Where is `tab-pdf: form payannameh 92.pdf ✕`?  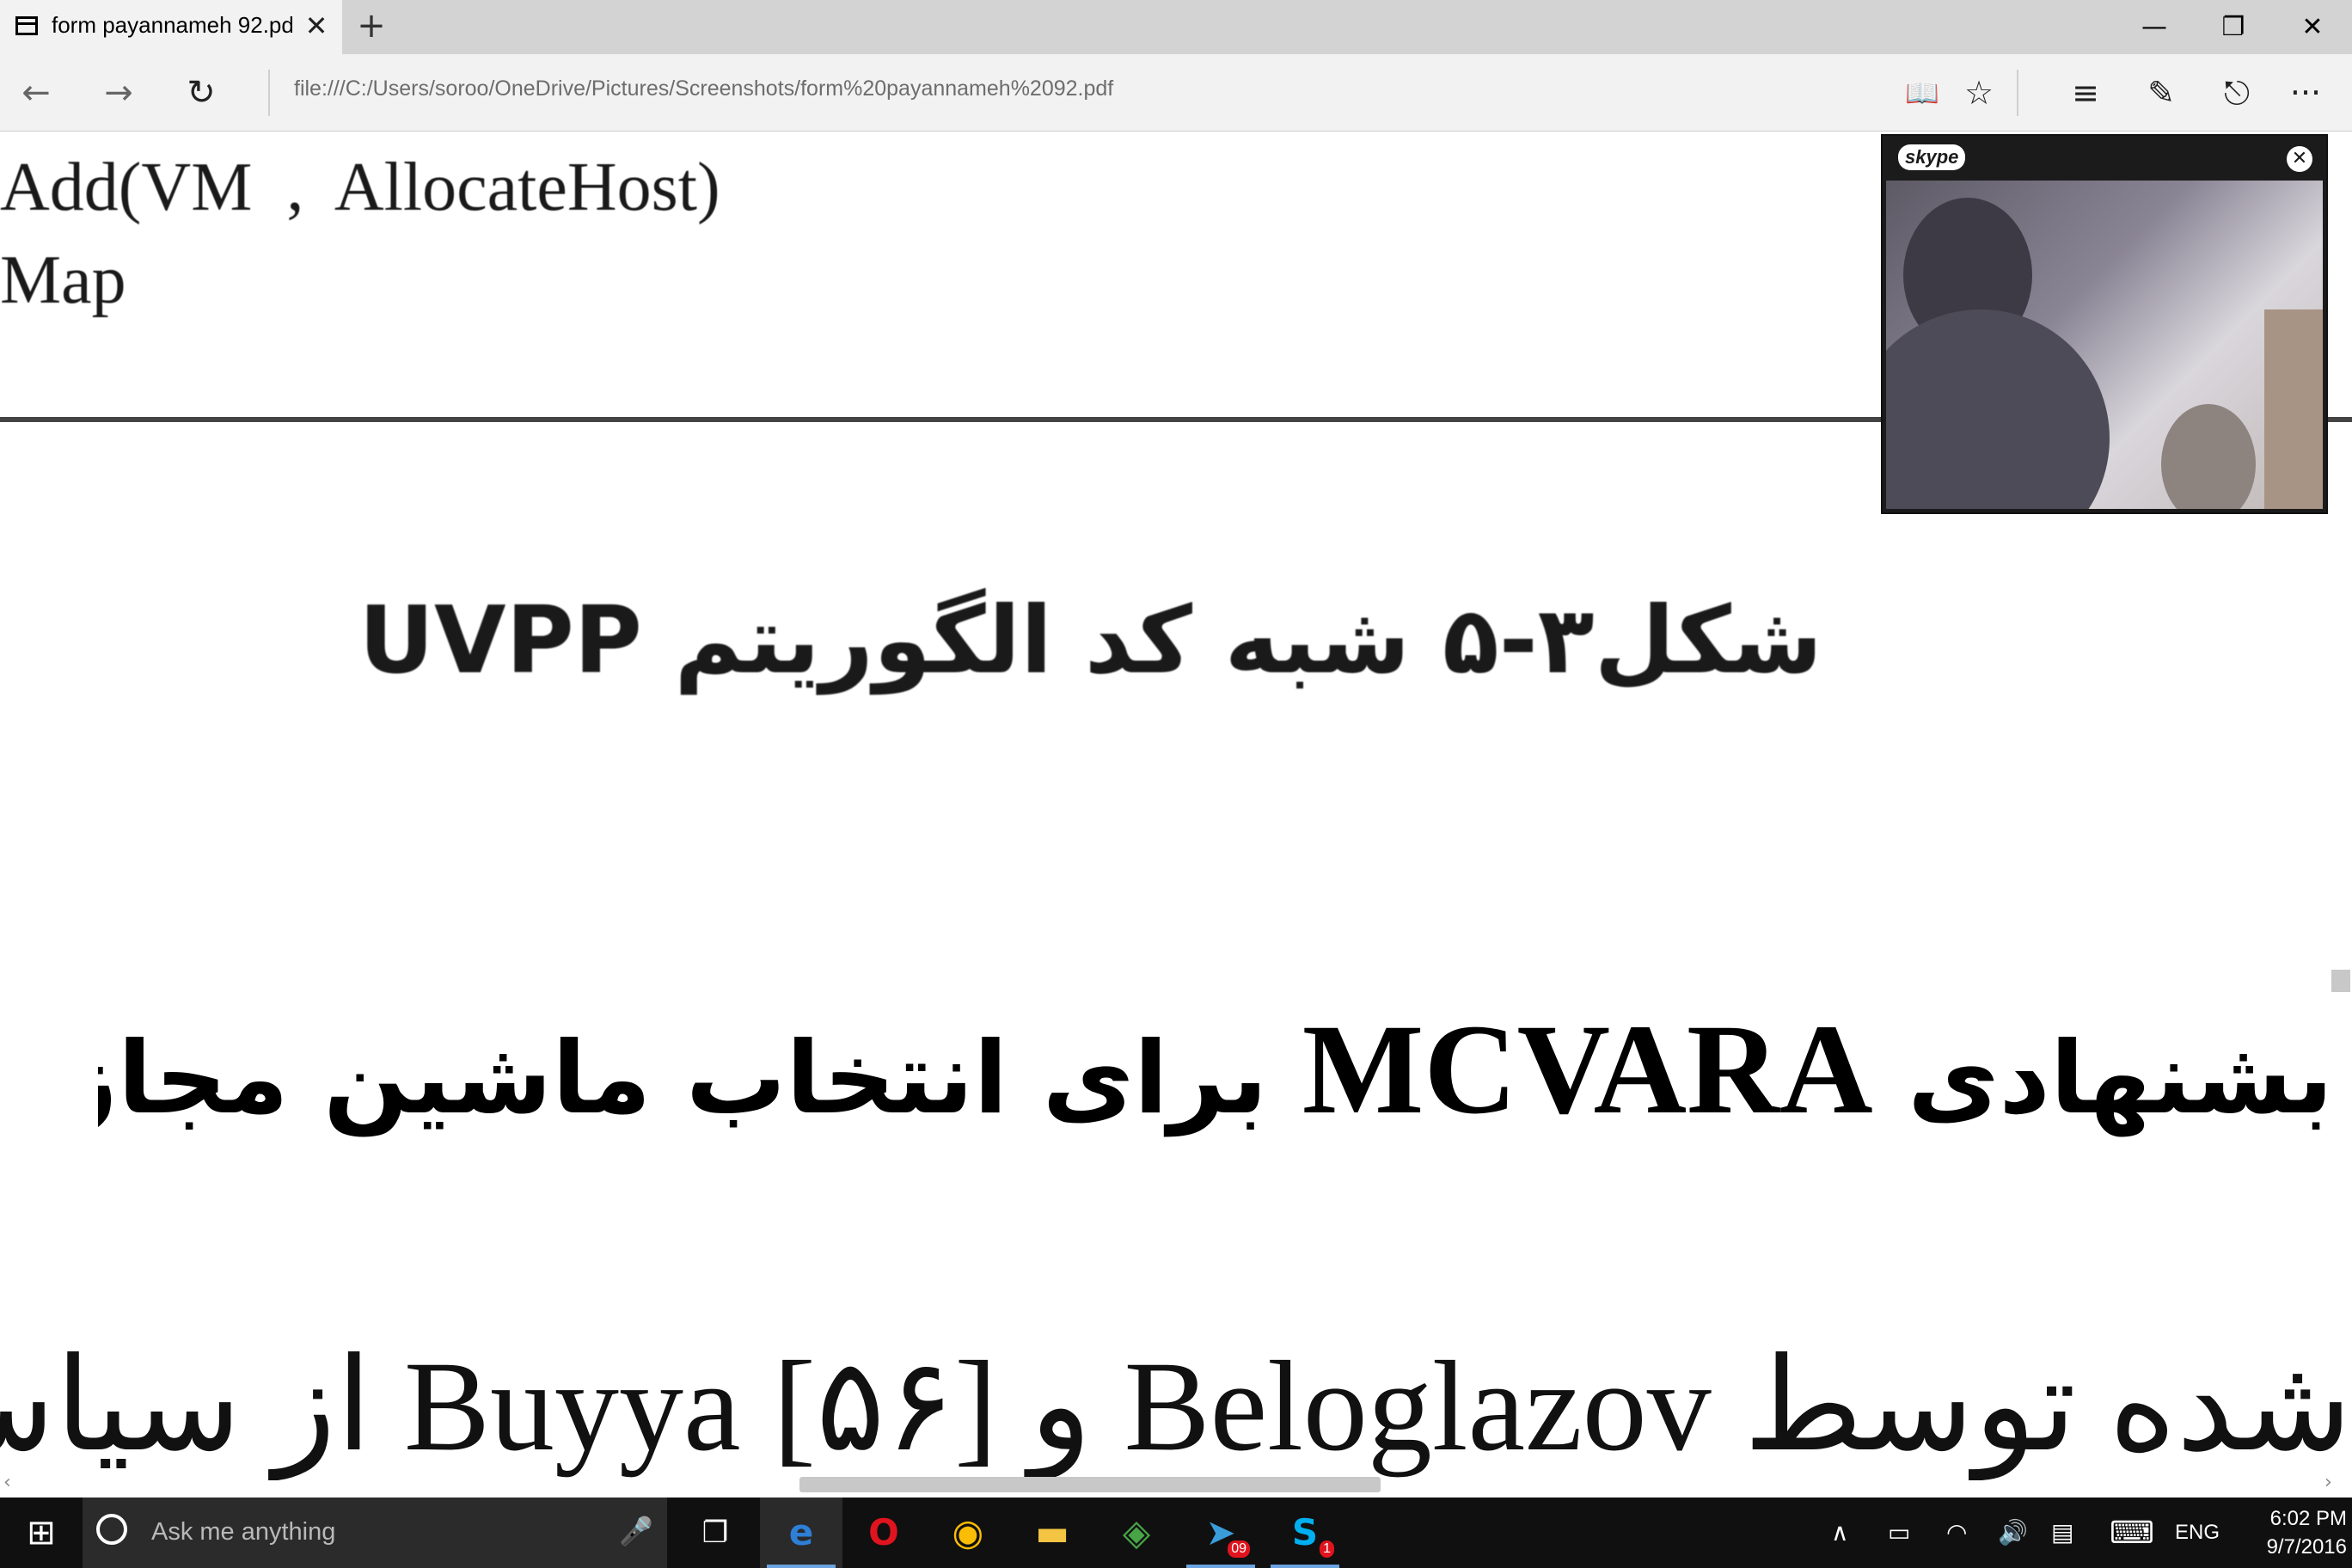
tab-pdf: form payannameh 92.pdf ✕ is located at coordinates (171, 27).